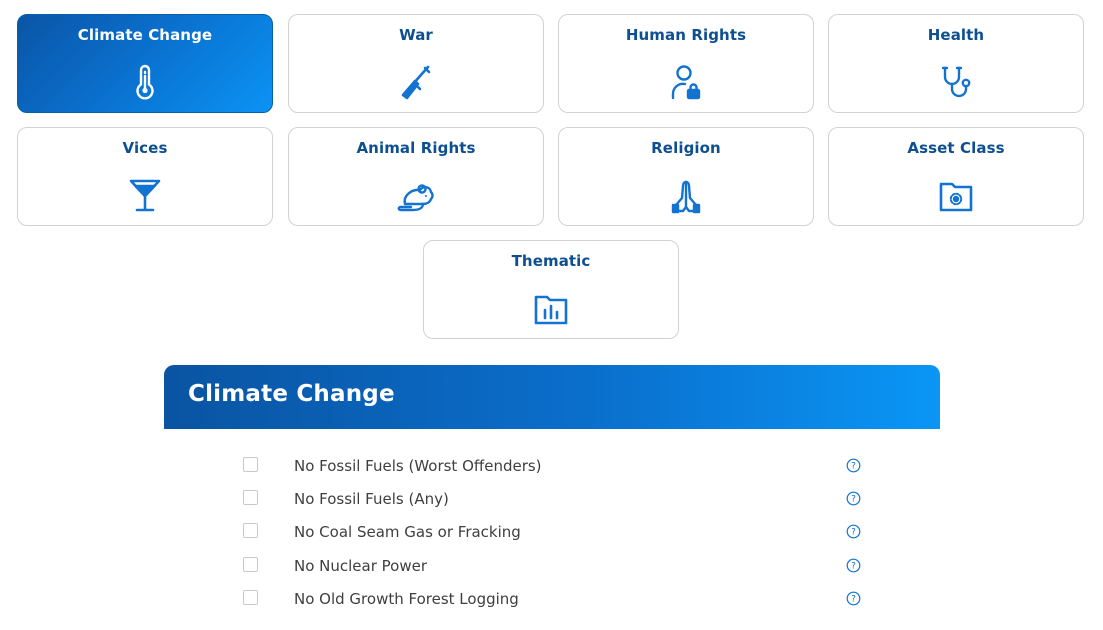 Image resolution: width=1103 pixels, height=630 pixels. Describe the element at coordinates (416, 82) in the screenshot. I see `rifle-icon` at that location.